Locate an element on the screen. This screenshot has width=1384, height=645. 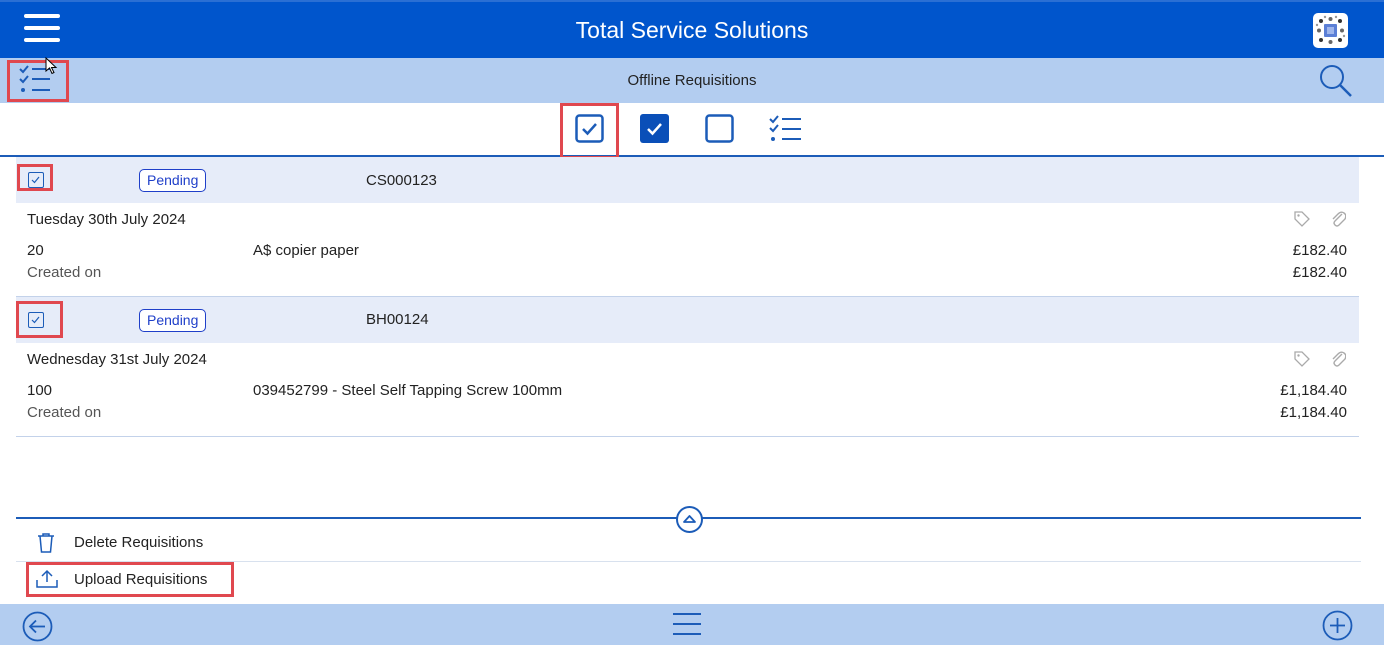
page-title: Offline Requisitions is located at coordinates (692, 80).